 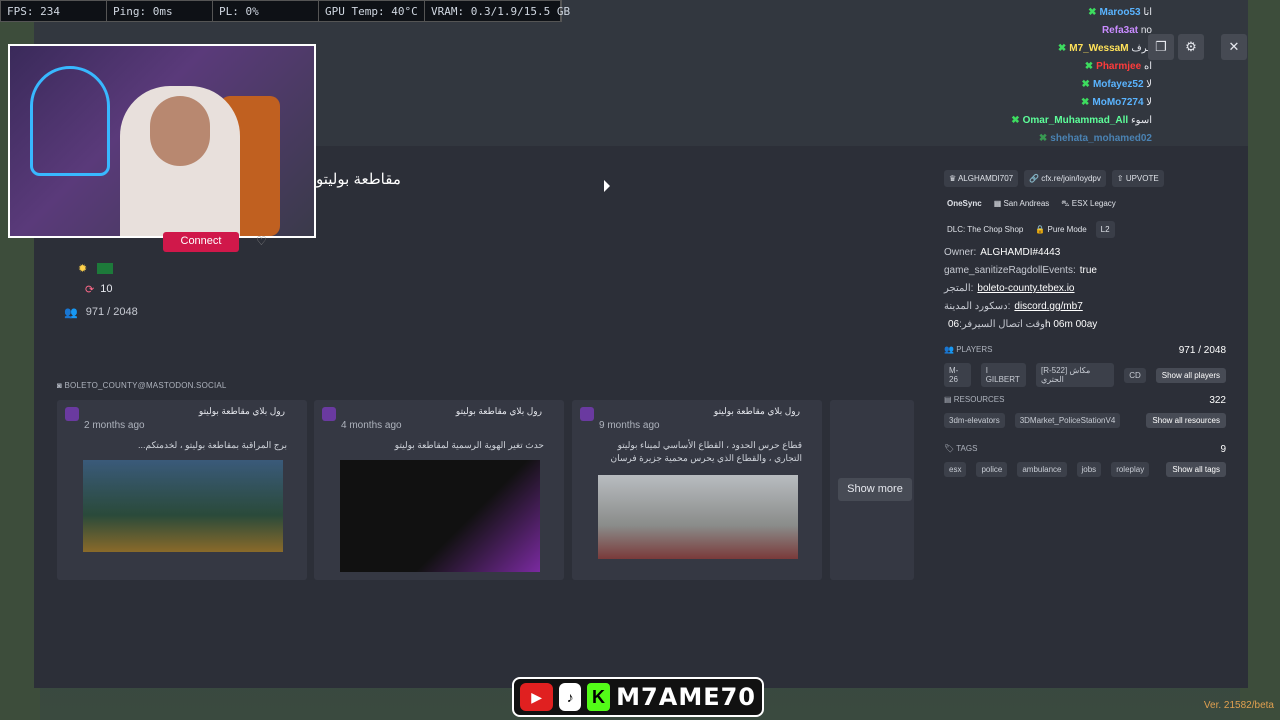 What do you see at coordinates (1191, 47) in the screenshot?
I see `gear-icon: ⚙` at bounding box center [1191, 47].